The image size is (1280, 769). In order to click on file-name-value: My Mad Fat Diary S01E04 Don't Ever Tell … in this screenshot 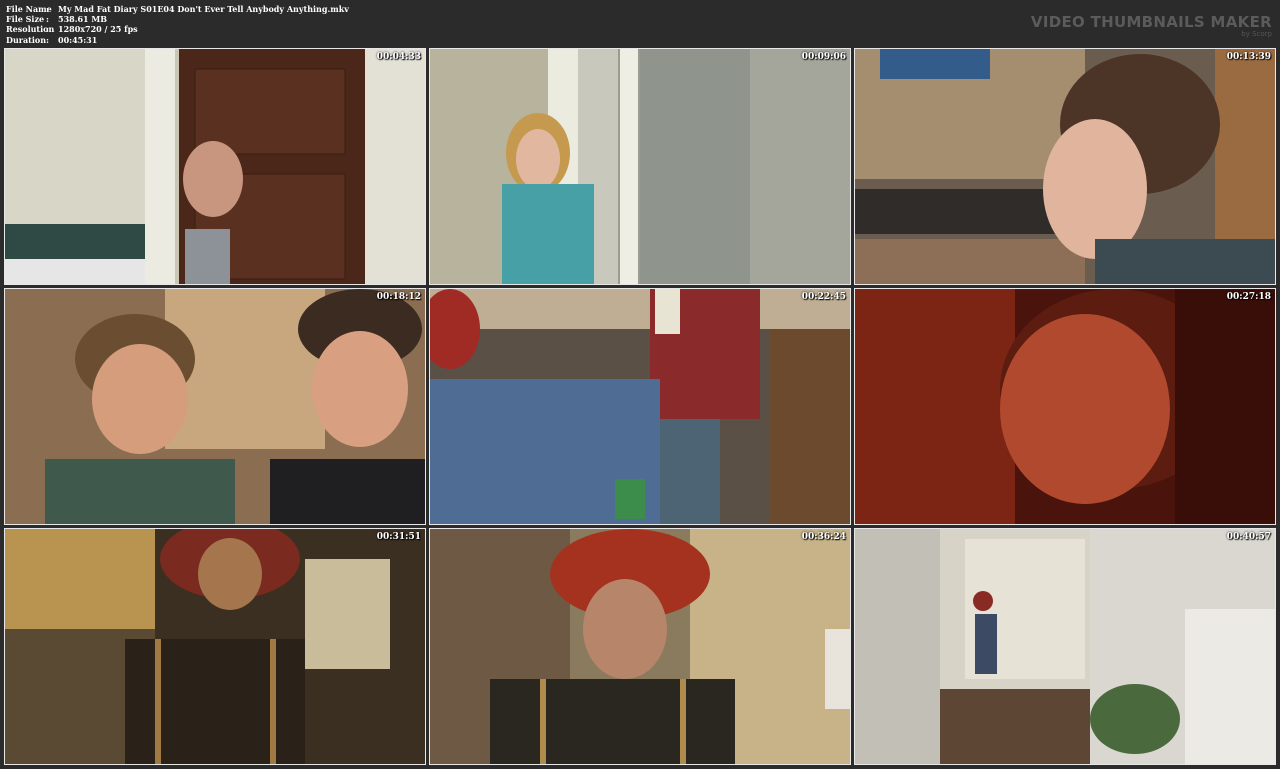, I will do `click(203, 9)`.